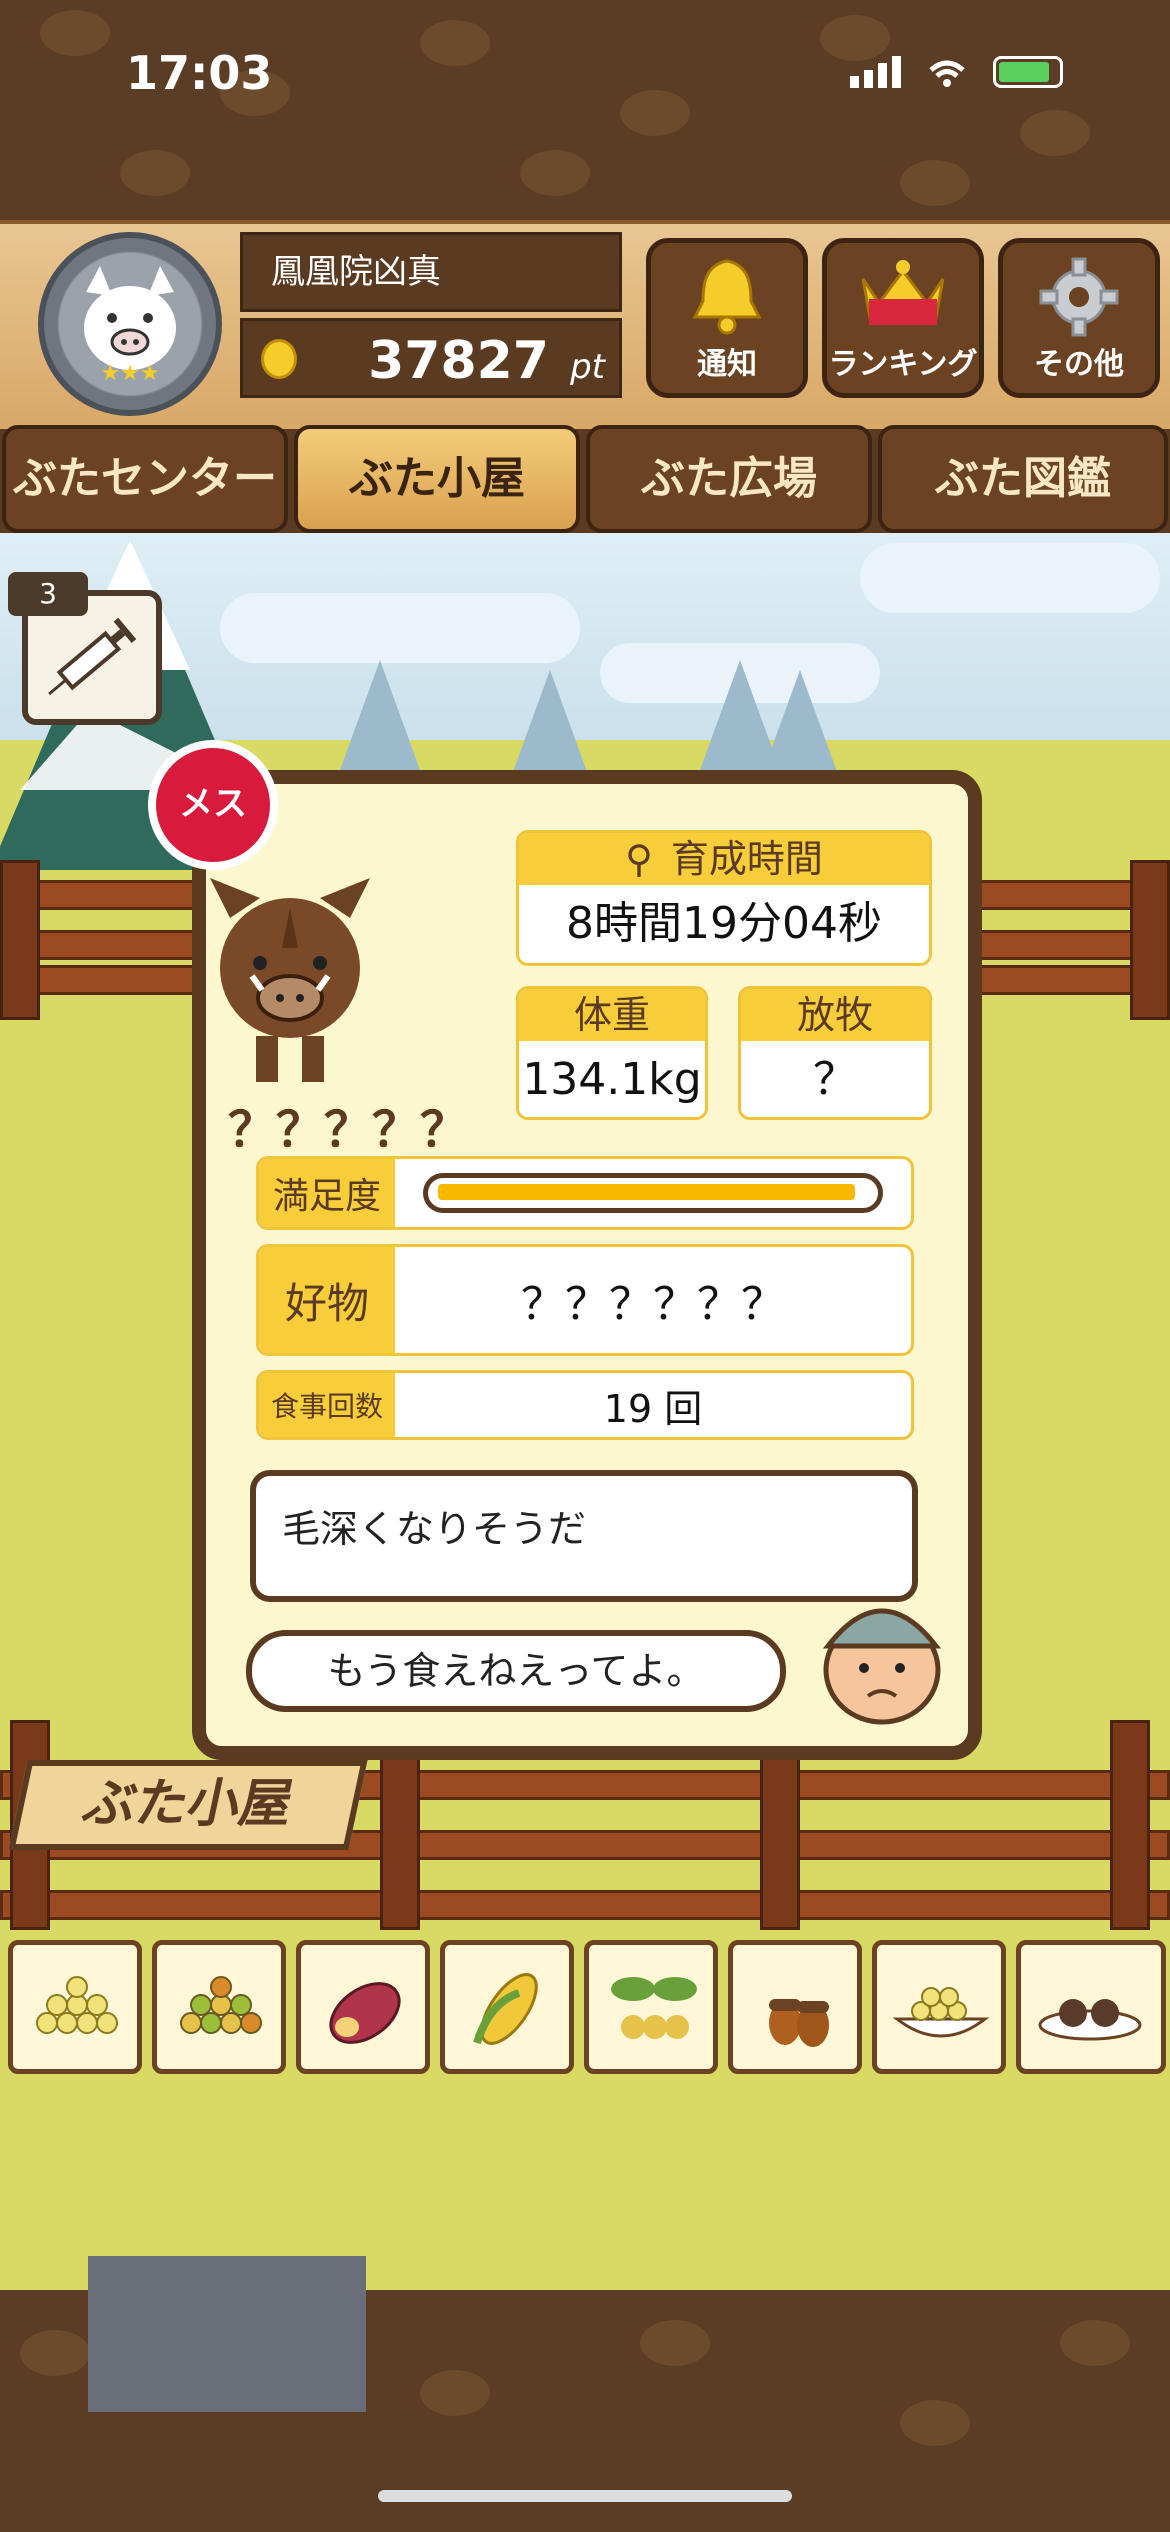 The image size is (1170, 2532). Describe the element at coordinates (437, 479) in the screenshot. I see `tab-buta-koya: ぶた小屋` at that location.